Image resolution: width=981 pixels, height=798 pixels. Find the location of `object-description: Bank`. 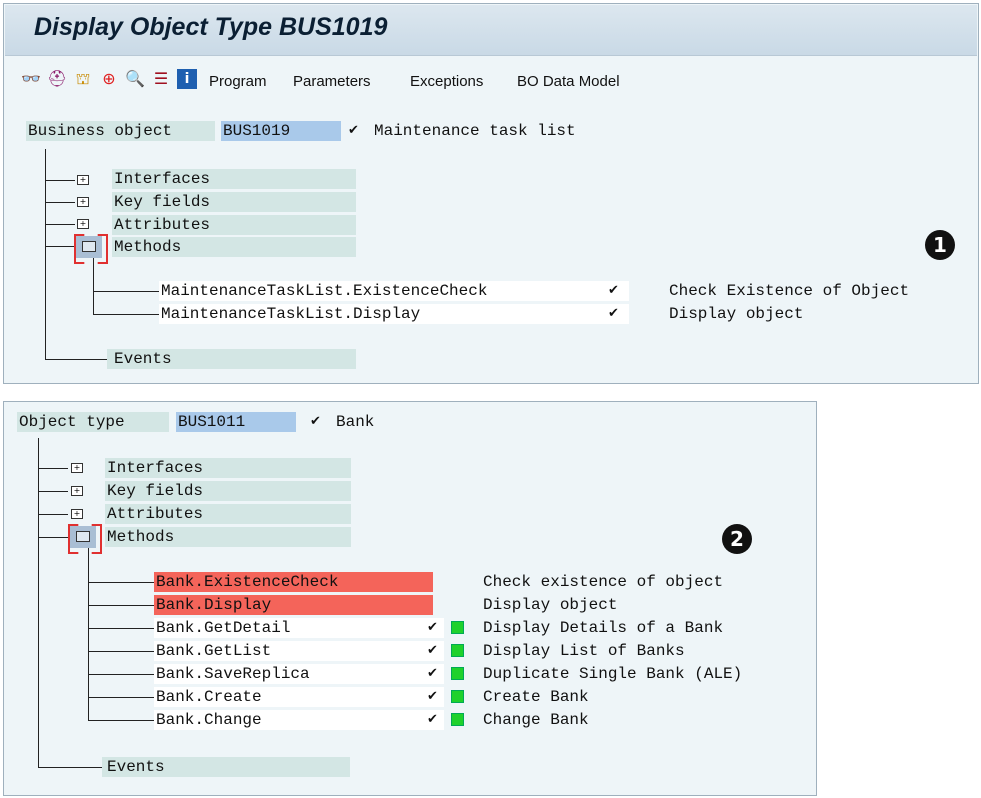

object-description: Bank is located at coordinates (355, 422).